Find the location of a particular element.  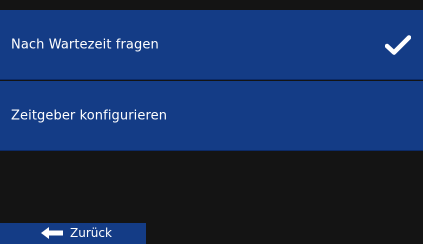

menu-item-label: Zeitgeber konfigurieren is located at coordinates (89, 115).